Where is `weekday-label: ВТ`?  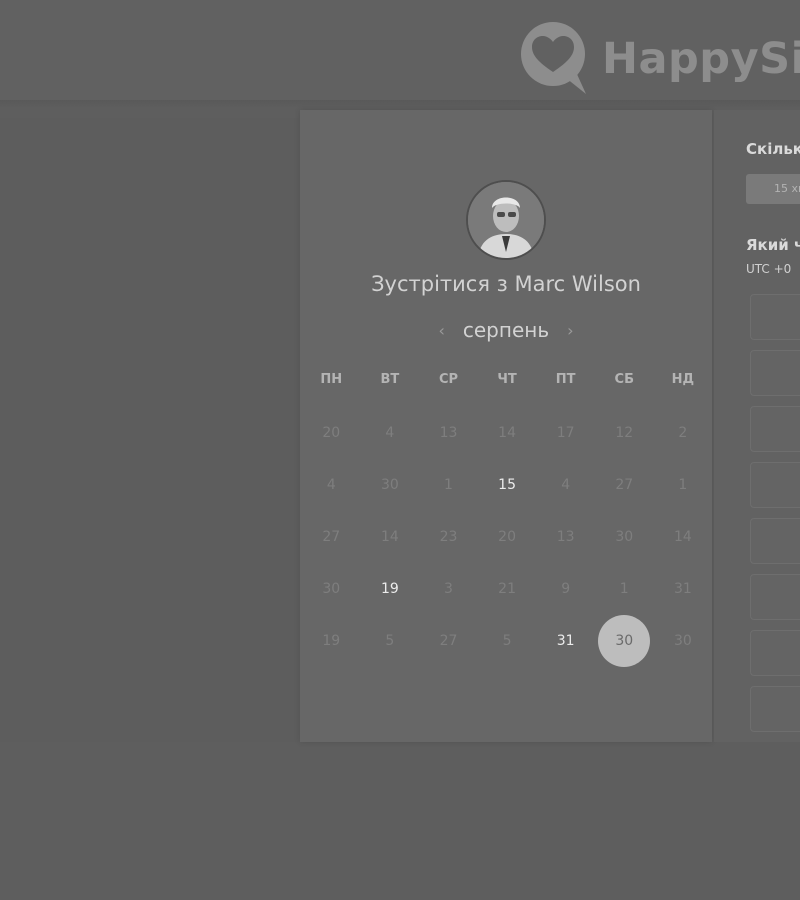 weekday-label: ВТ is located at coordinates (390, 379).